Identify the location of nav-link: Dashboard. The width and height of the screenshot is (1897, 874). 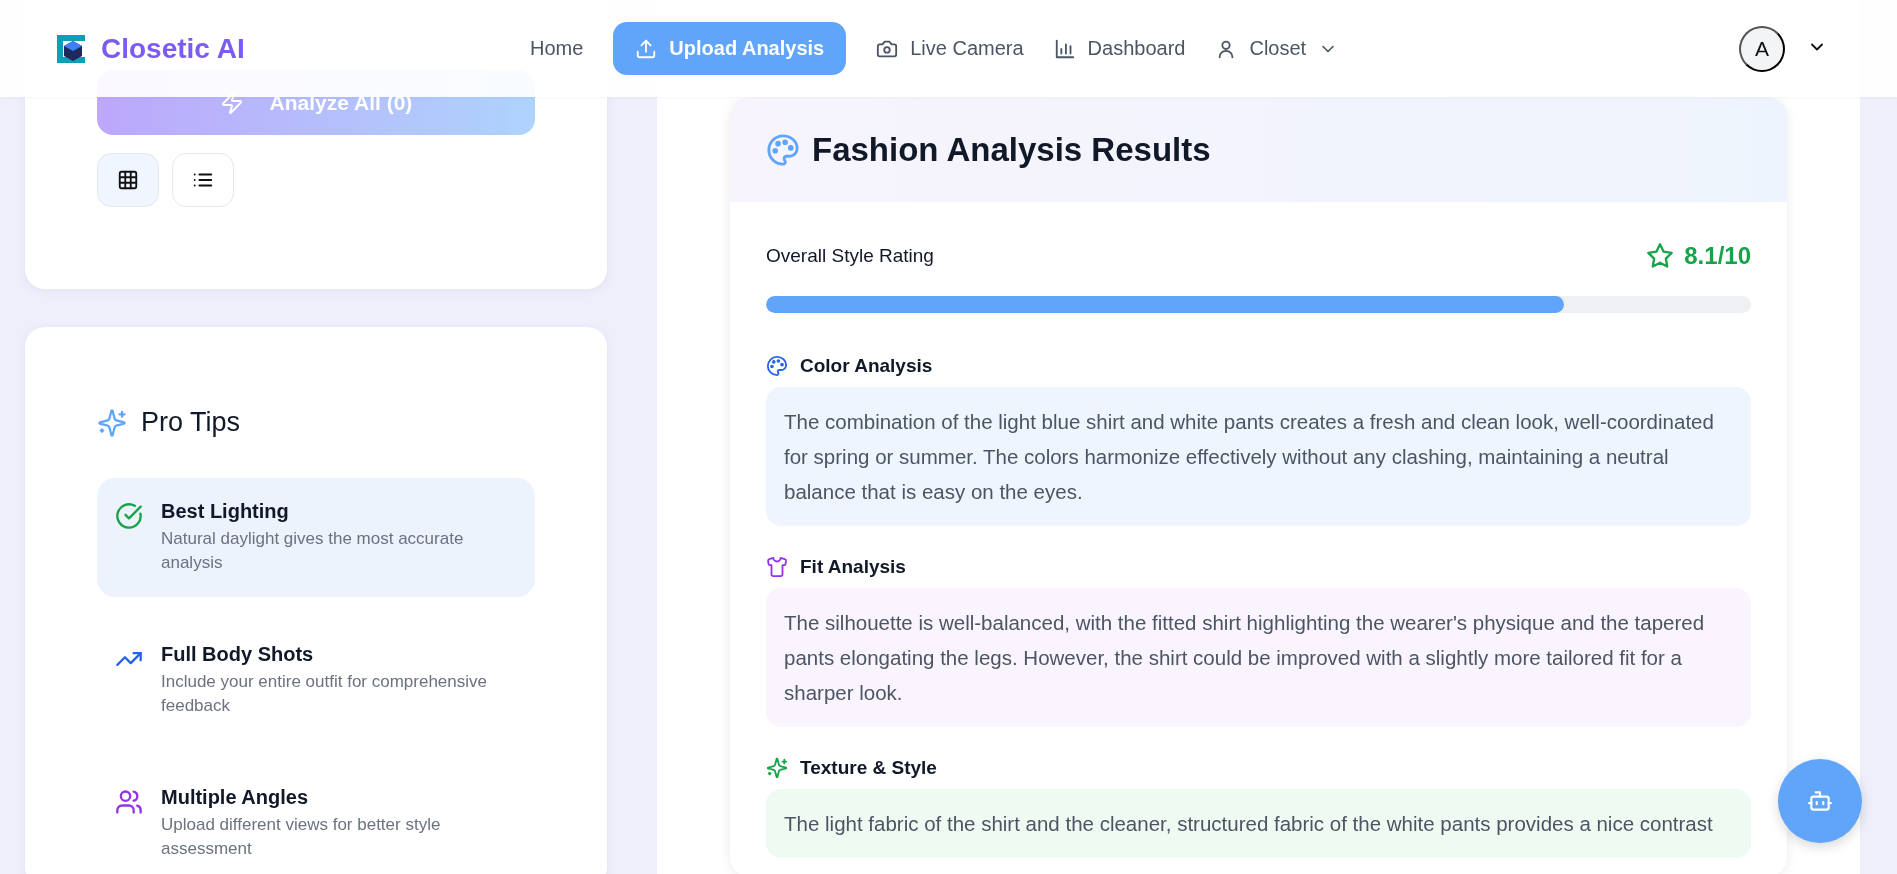
(1119, 48).